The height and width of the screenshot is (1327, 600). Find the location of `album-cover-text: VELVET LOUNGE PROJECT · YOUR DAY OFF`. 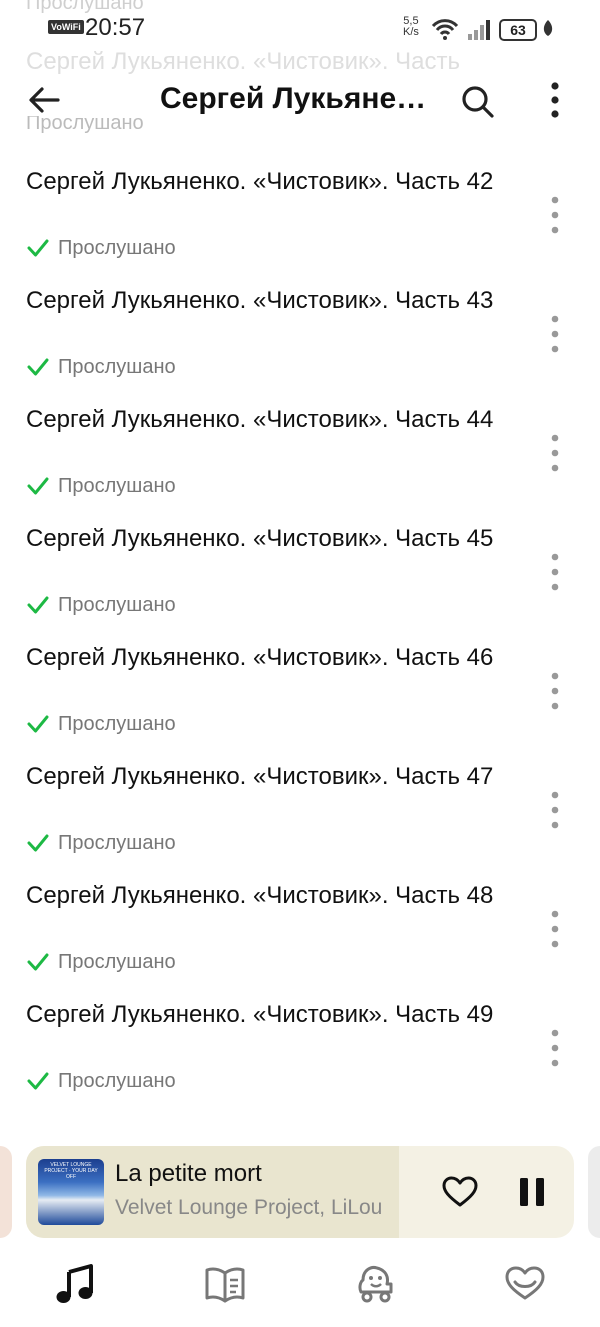

album-cover-text: VELVET LOUNGE PROJECT · YOUR DAY OFF is located at coordinates (71, 1171).